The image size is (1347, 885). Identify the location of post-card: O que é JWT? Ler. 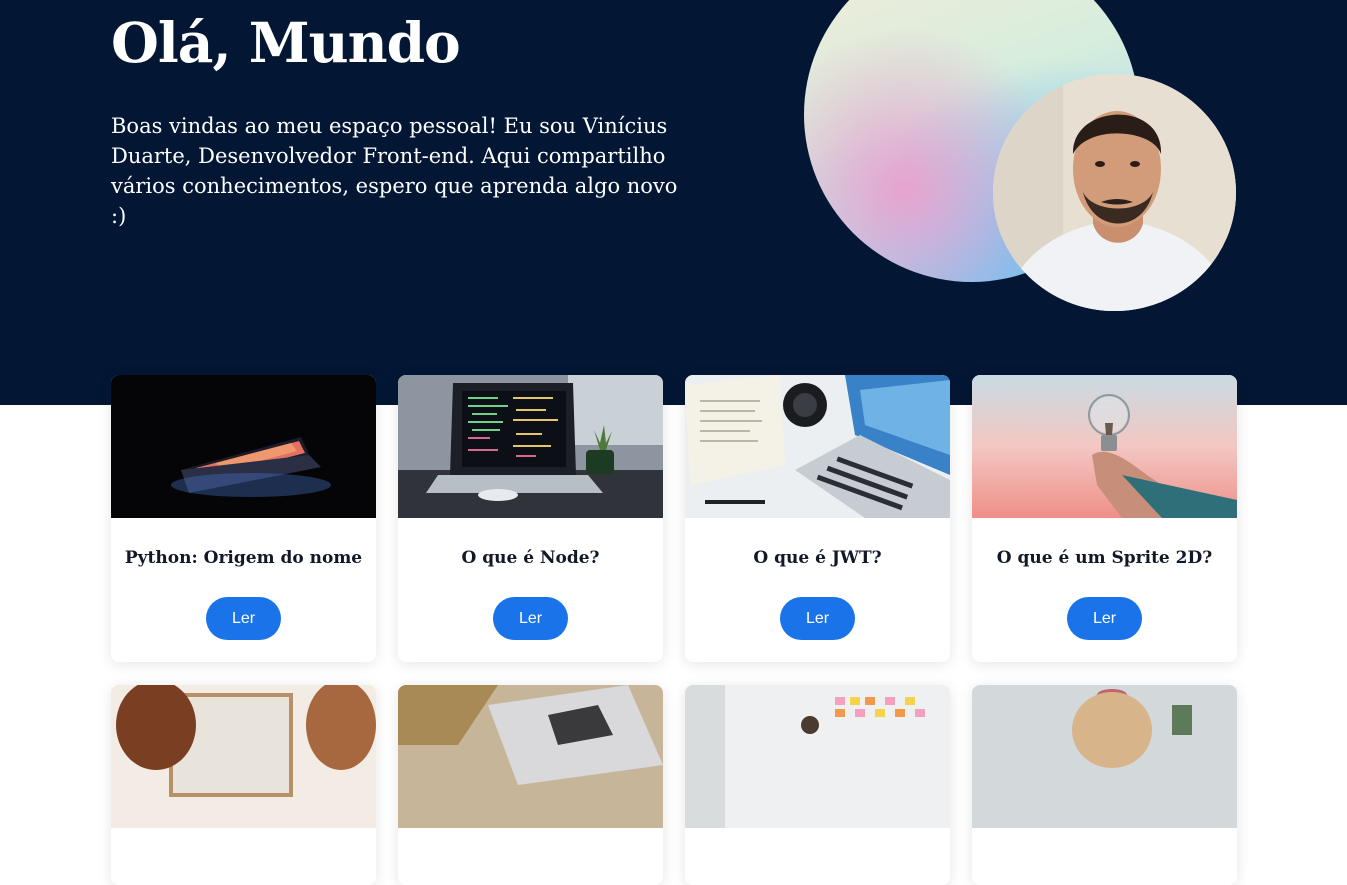
(817, 518).